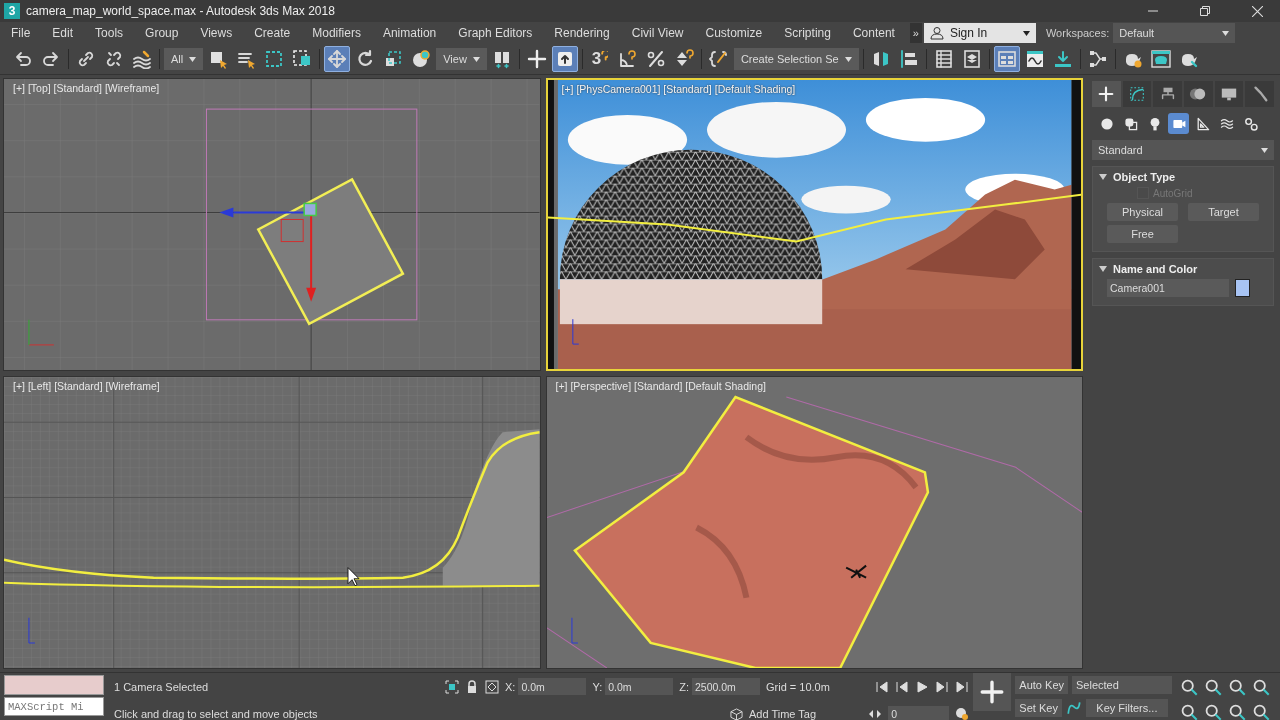 The height and width of the screenshot is (720, 1280). What do you see at coordinates (922, 686) in the screenshot?
I see `play-icon` at bounding box center [922, 686].